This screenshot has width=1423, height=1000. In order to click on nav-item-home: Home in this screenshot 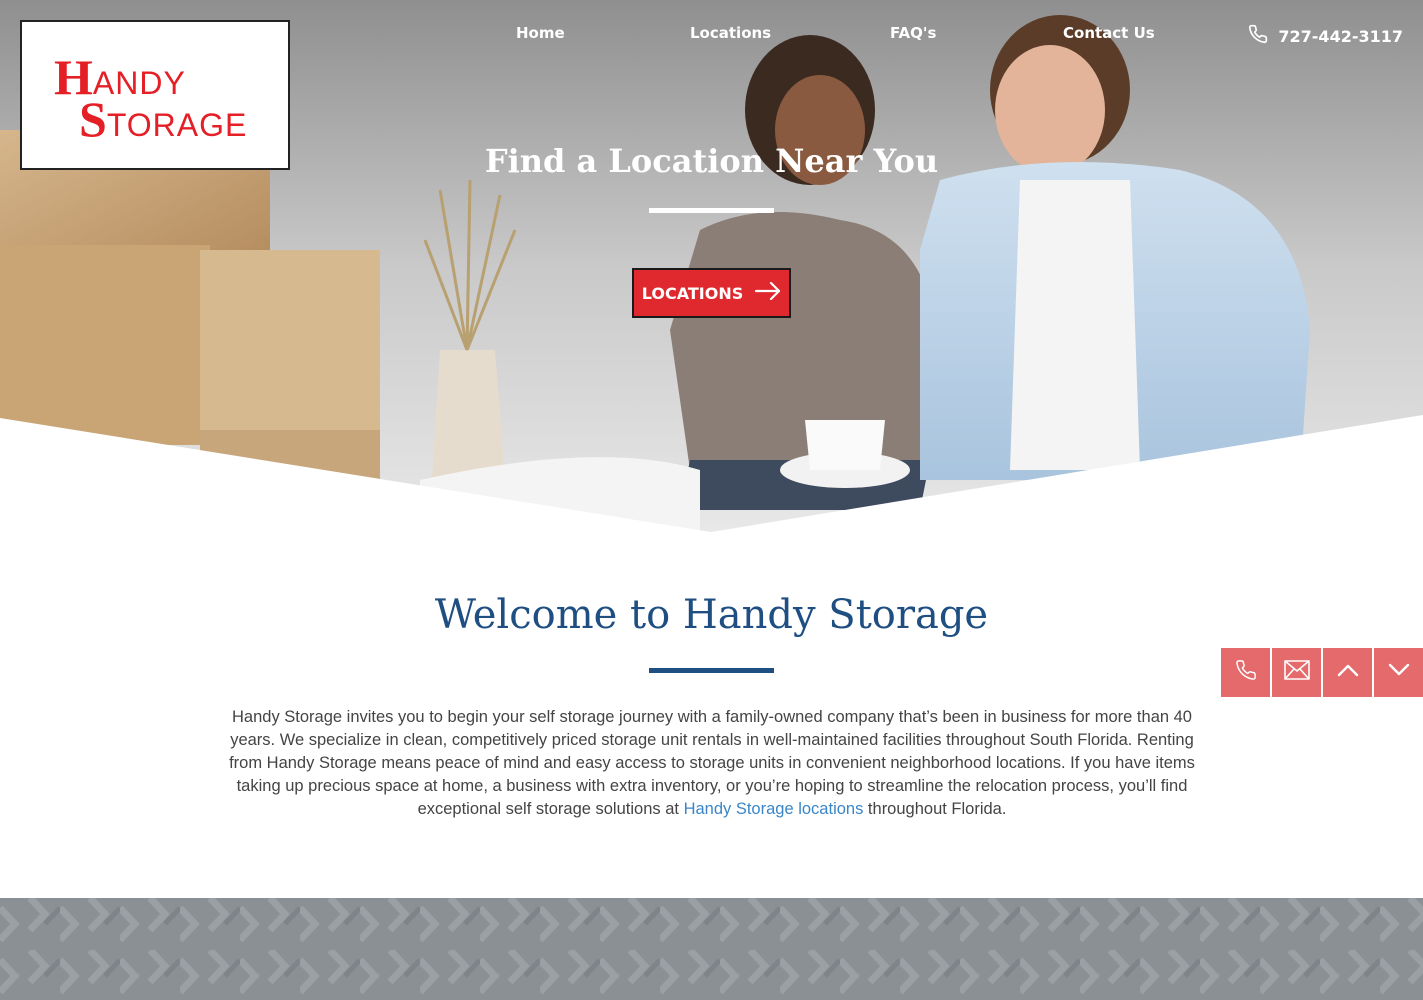, I will do `click(540, 33)`.